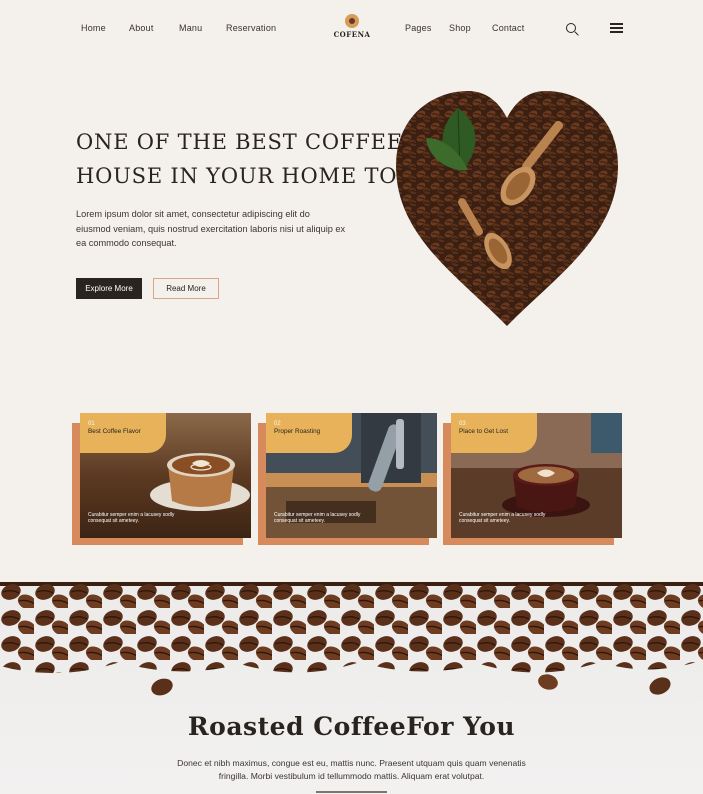  What do you see at coordinates (109, 288) in the screenshot?
I see `explore-more-button: Explore More` at bounding box center [109, 288].